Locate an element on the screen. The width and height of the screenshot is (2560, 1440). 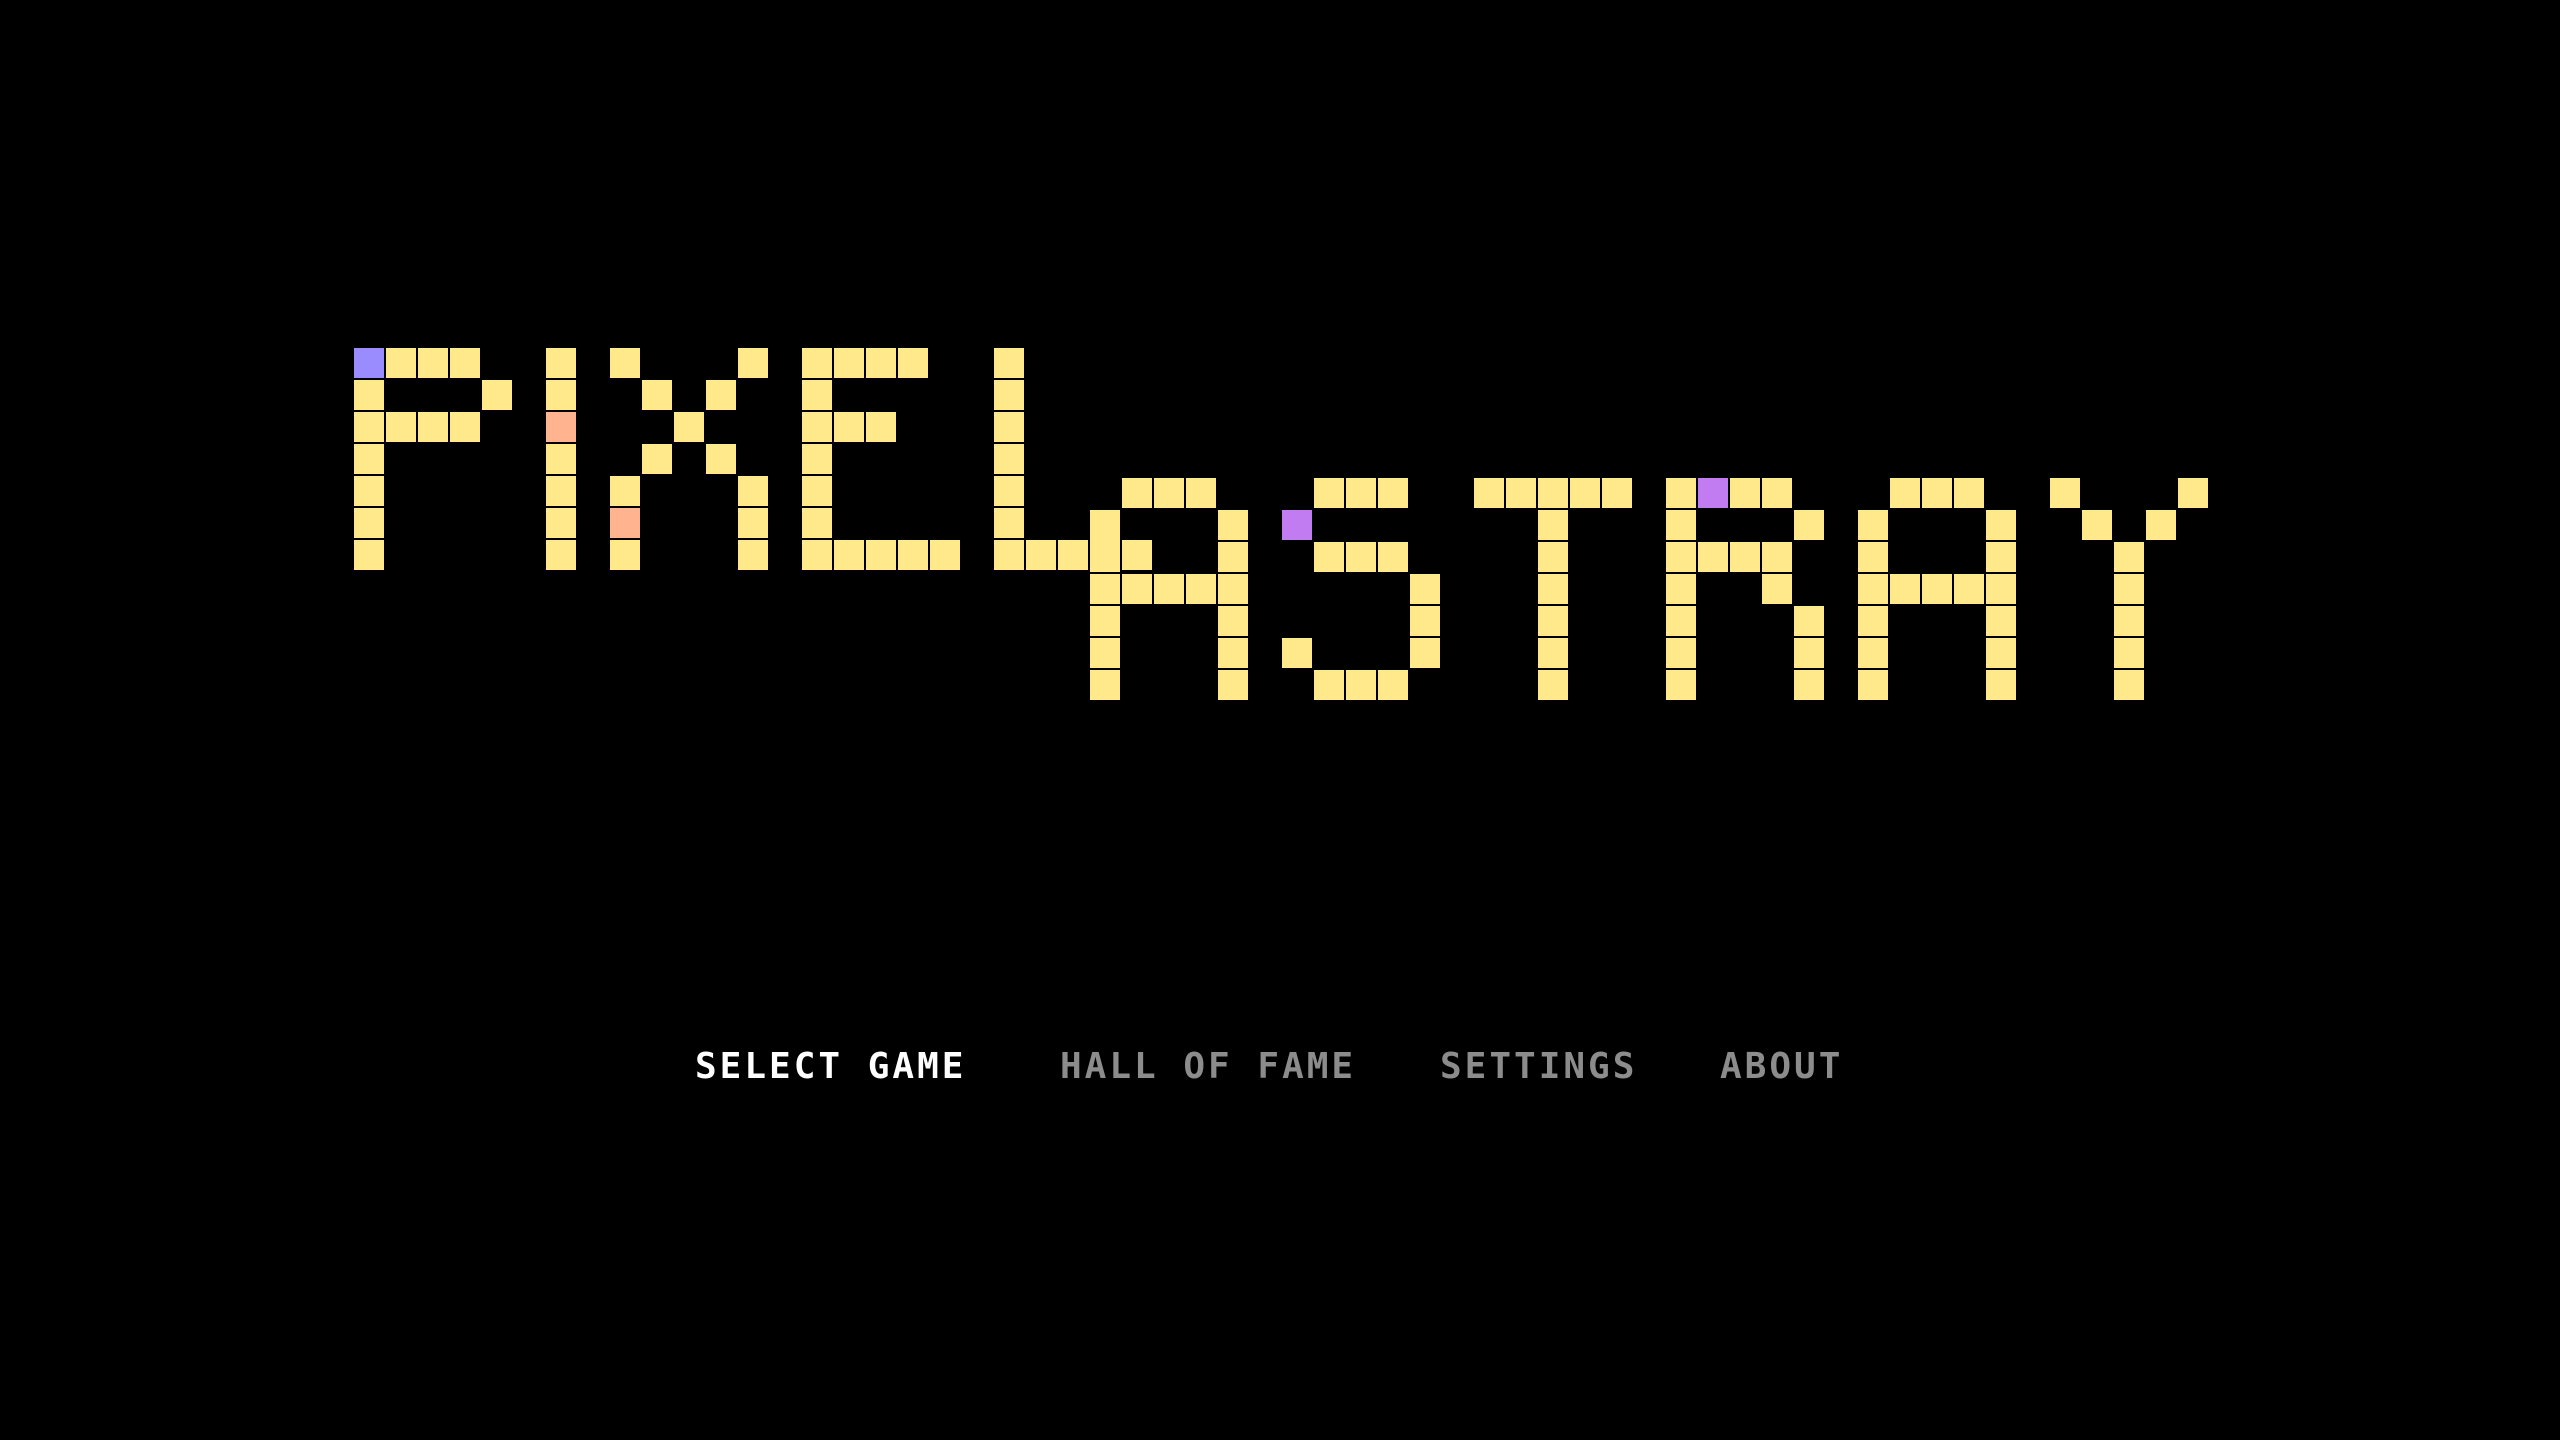
menu-item-hall-of-fame: HALL OF FAME is located at coordinates (1208, 1067).